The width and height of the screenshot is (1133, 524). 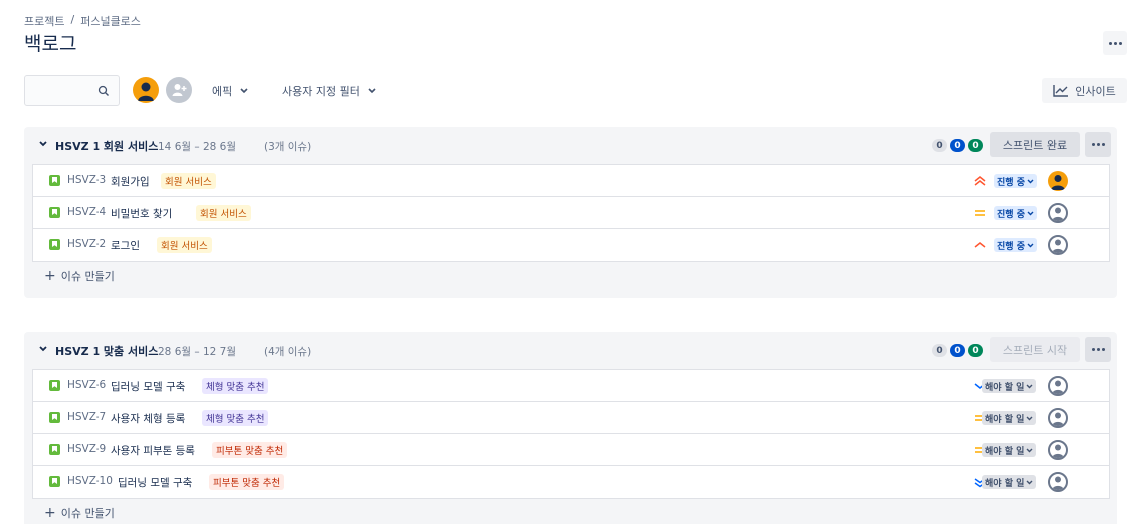 What do you see at coordinates (939, 145) in the screenshot?
I see `todo-count-badge: 0` at bounding box center [939, 145].